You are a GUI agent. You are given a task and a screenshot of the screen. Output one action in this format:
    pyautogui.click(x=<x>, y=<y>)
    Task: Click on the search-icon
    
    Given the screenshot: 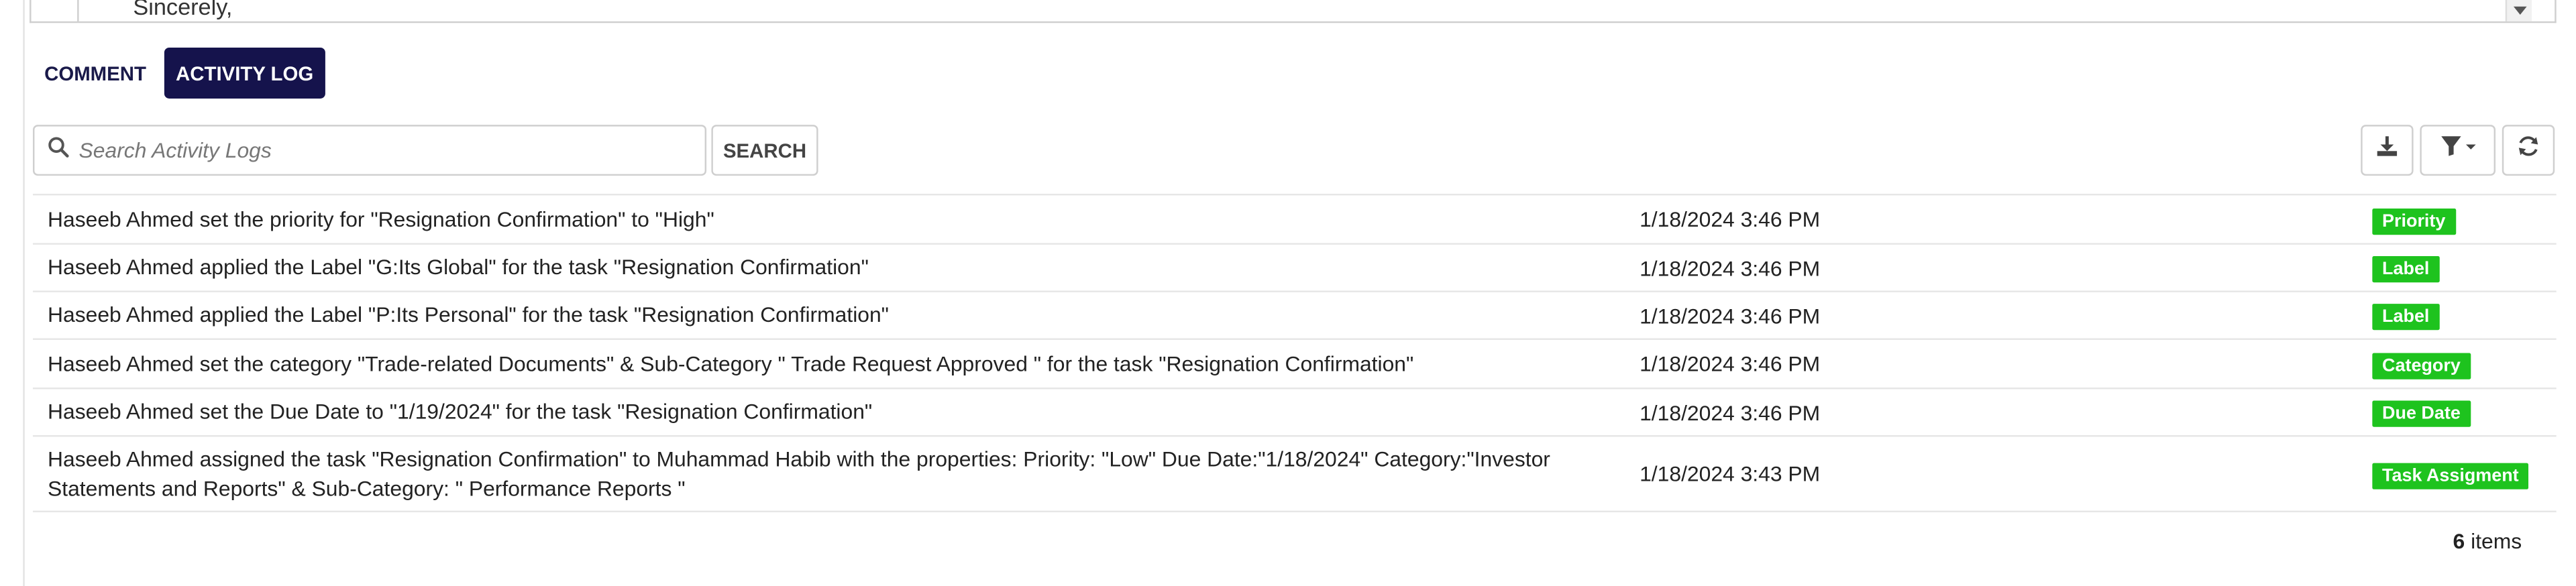 What is the action you would take?
    pyautogui.click(x=58, y=150)
    